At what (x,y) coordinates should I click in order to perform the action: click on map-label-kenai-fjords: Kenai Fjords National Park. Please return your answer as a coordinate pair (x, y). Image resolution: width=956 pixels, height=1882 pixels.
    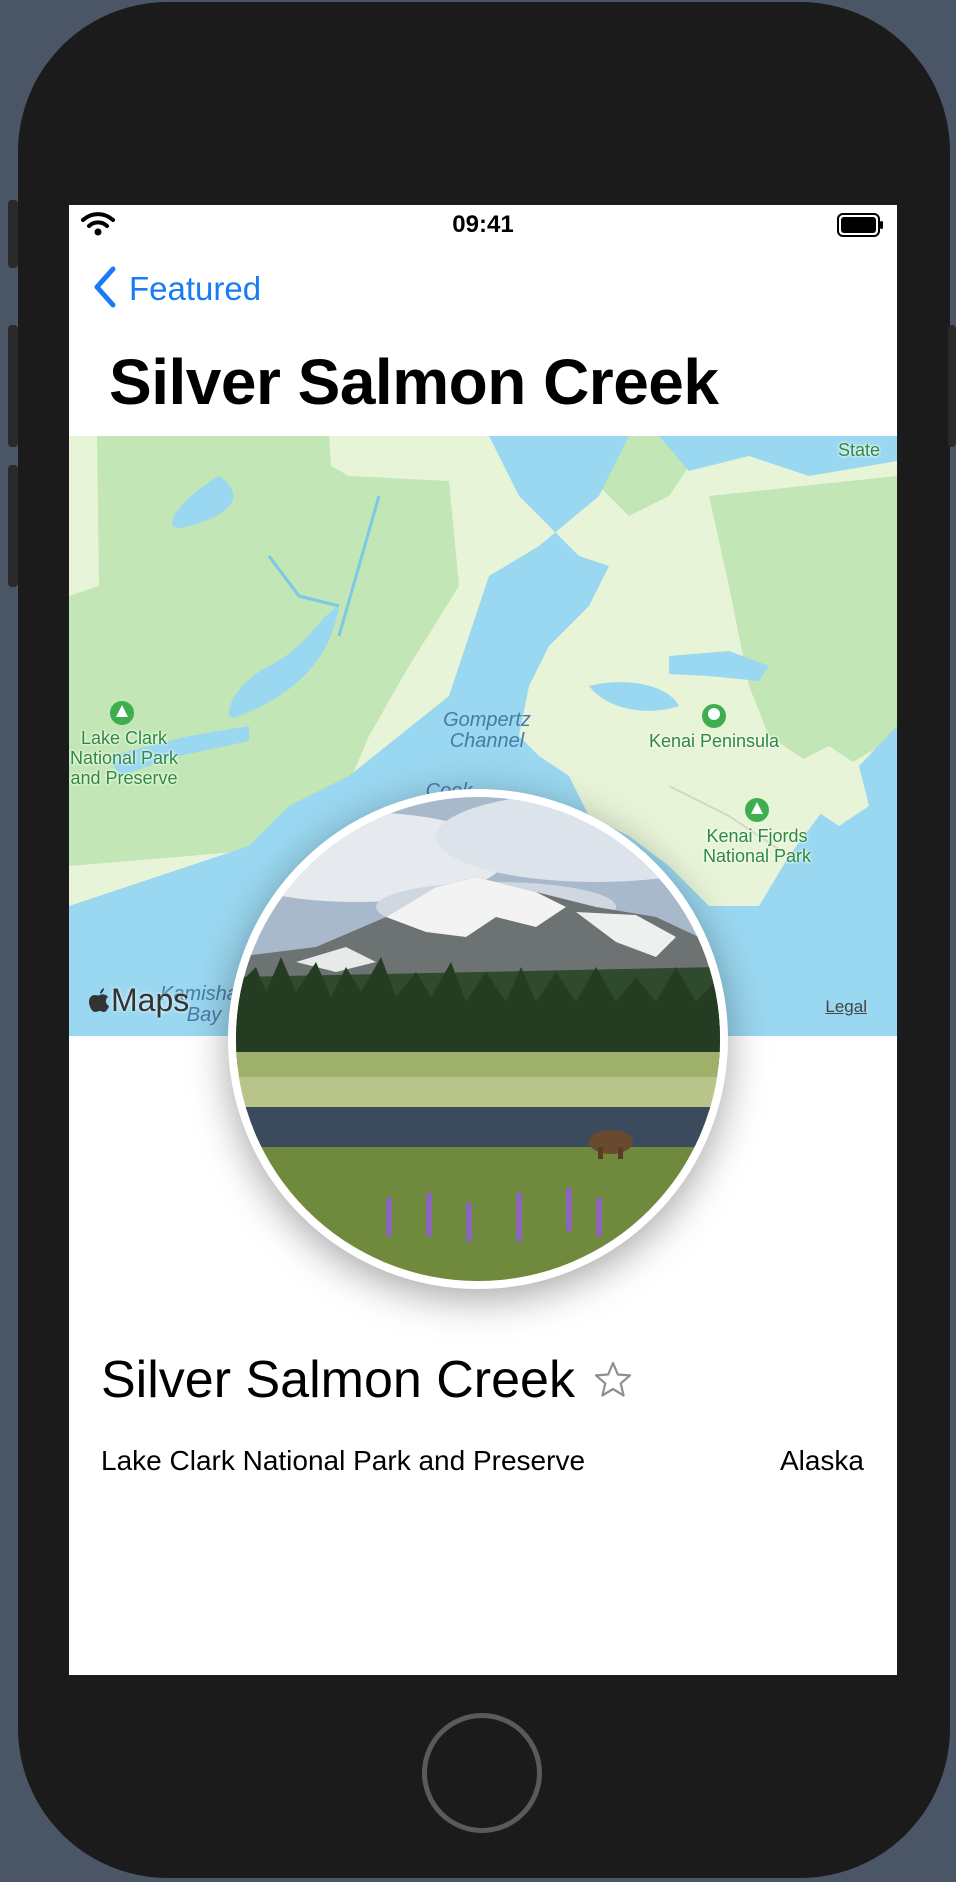
    Looking at the image, I should click on (757, 846).